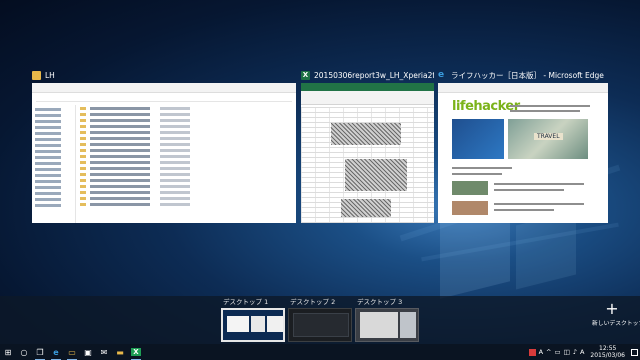 The width and height of the screenshot is (640, 360). I want to click on new-desktop-label: 新しいデスクトップ, so click(616, 324).